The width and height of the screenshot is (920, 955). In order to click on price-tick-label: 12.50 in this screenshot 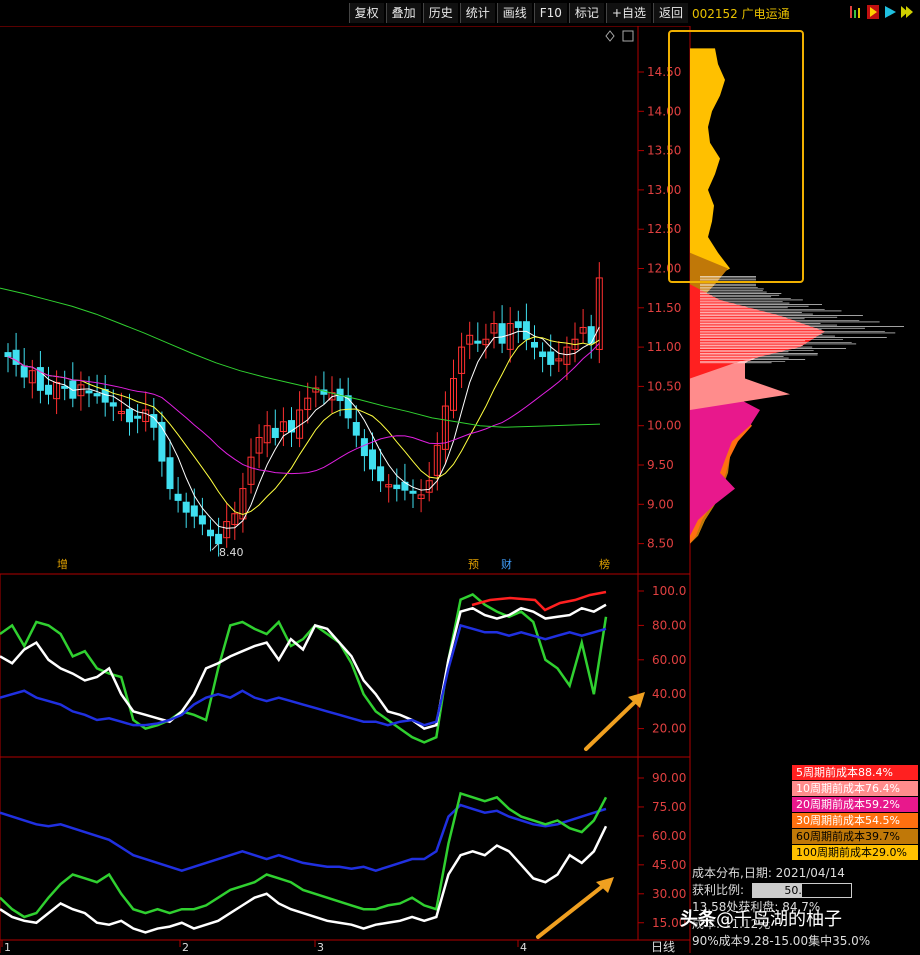, I will do `click(664, 229)`.